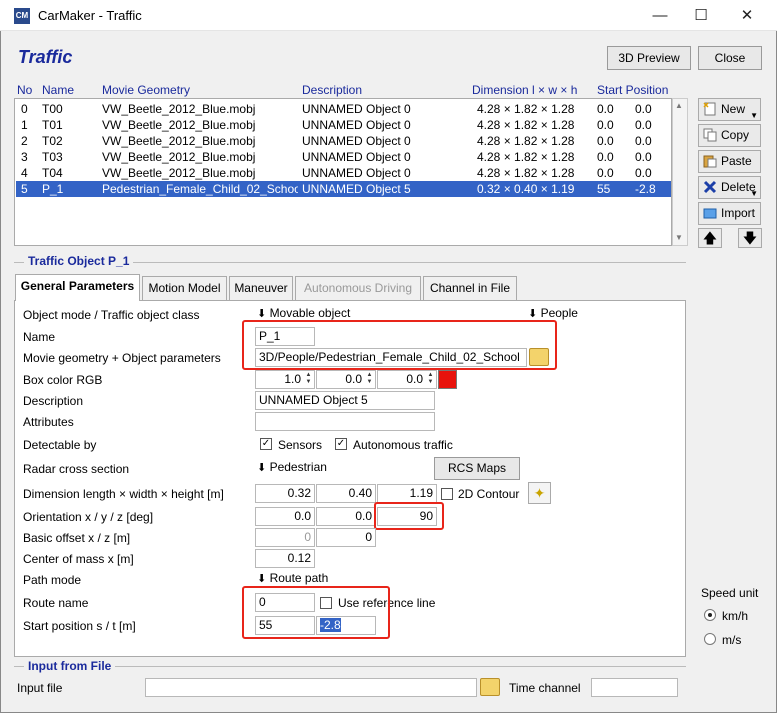 The height and width of the screenshot is (713, 777). I want to click on scroll-down-icon: ▼, so click(679, 237).